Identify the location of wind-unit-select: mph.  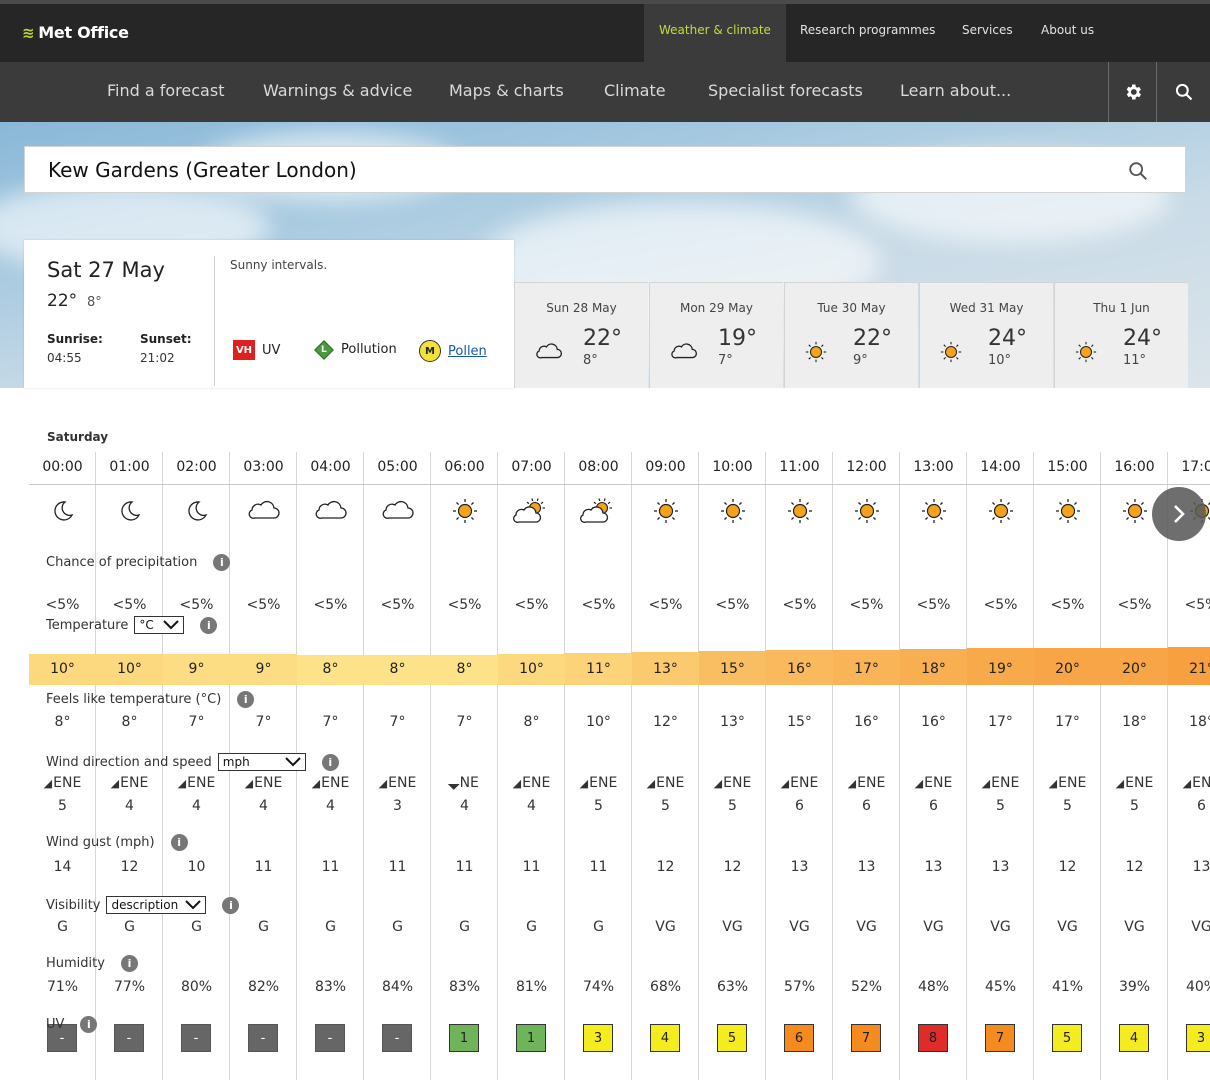
(261, 762).